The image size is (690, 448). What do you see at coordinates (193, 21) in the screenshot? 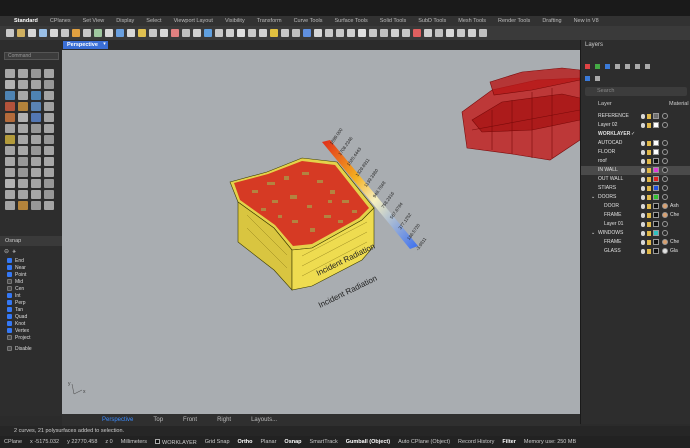
I see `tab-viewport-layout: Viewport Layout` at bounding box center [193, 21].